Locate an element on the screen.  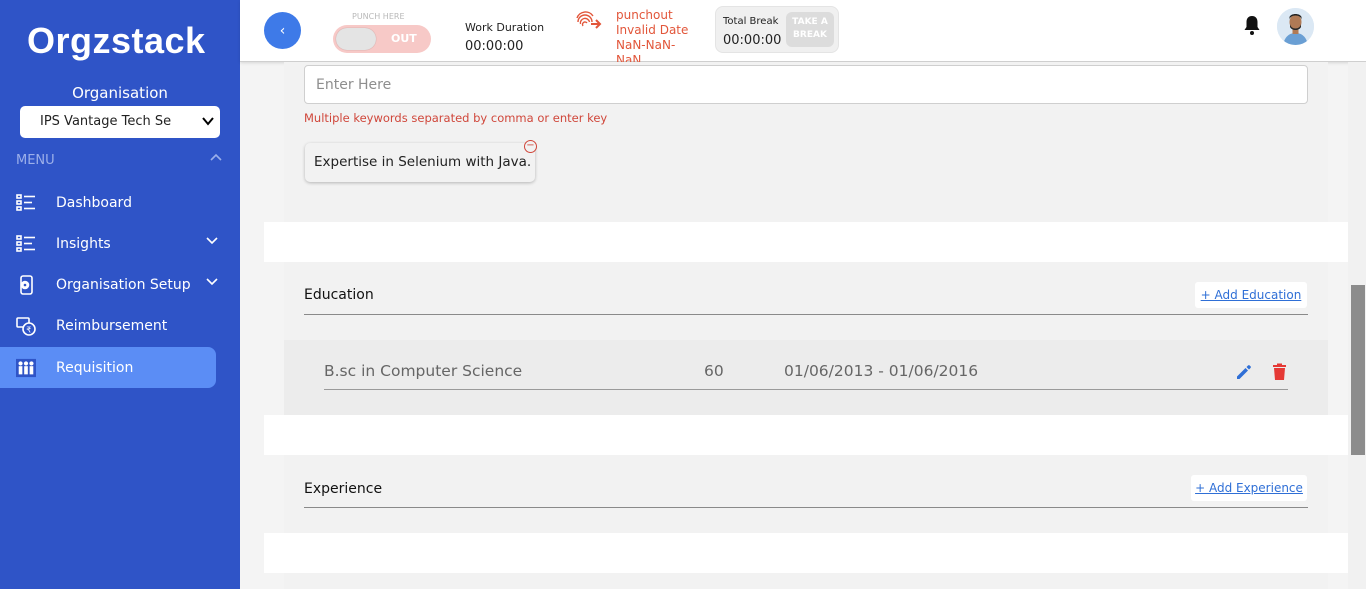
row-divider is located at coordinates (806, 389).